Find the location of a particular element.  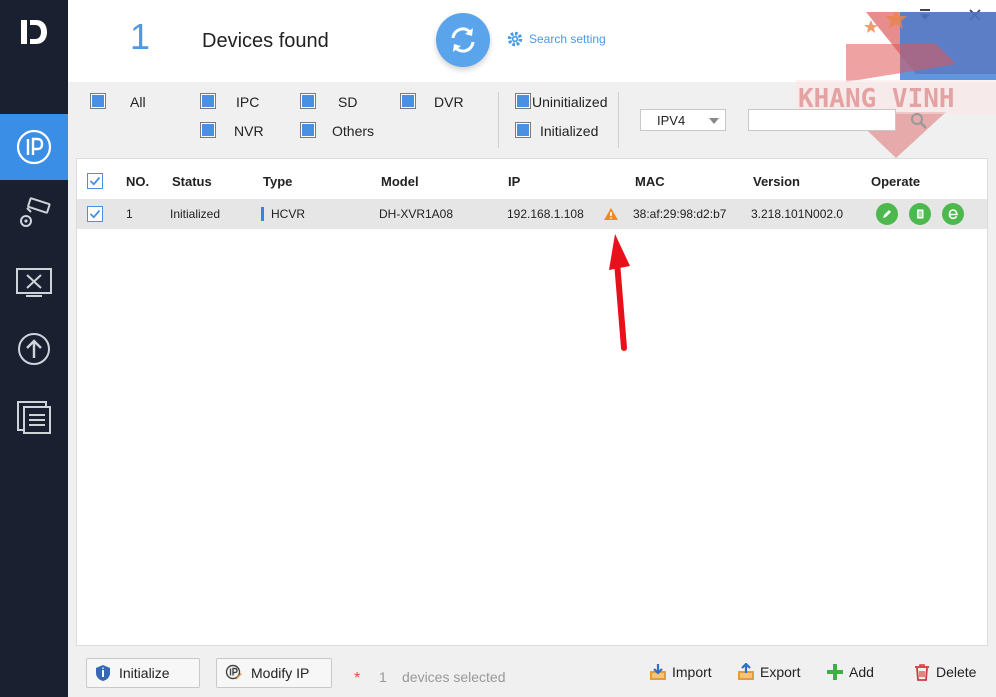

row-checkbox is located at coordinates (95, 214).